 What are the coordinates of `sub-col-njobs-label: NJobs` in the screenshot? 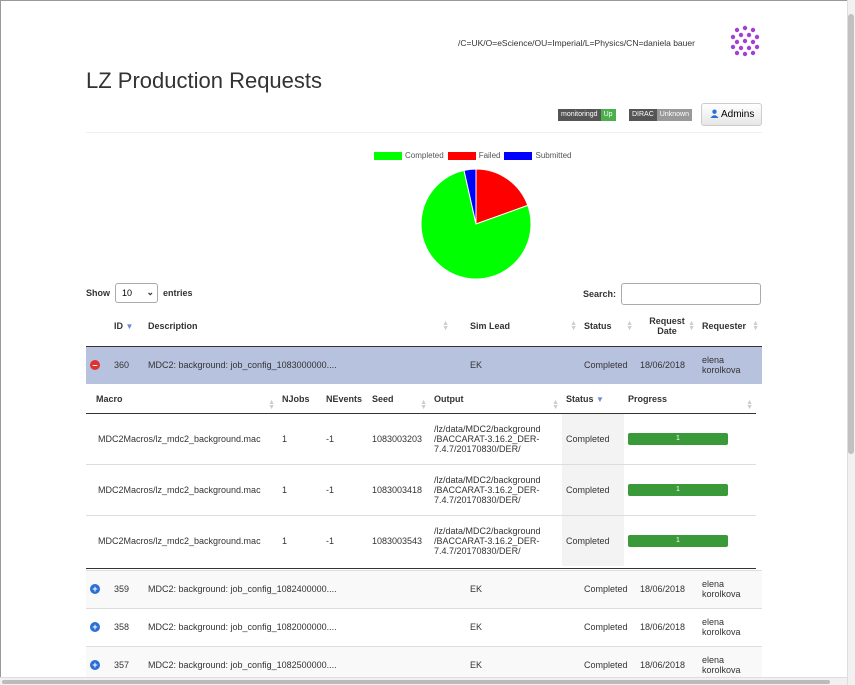 It's located at (296, 399).